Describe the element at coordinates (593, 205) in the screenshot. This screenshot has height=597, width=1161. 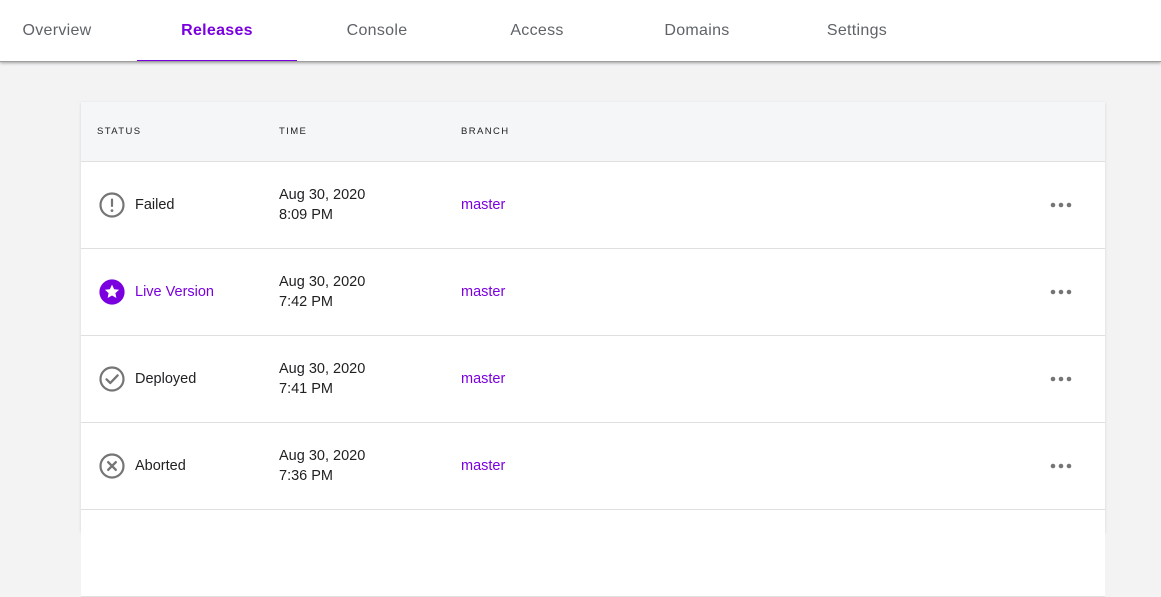
I see `table-row: Failed Aug 30, 2020 8:09 PM master` at that location.